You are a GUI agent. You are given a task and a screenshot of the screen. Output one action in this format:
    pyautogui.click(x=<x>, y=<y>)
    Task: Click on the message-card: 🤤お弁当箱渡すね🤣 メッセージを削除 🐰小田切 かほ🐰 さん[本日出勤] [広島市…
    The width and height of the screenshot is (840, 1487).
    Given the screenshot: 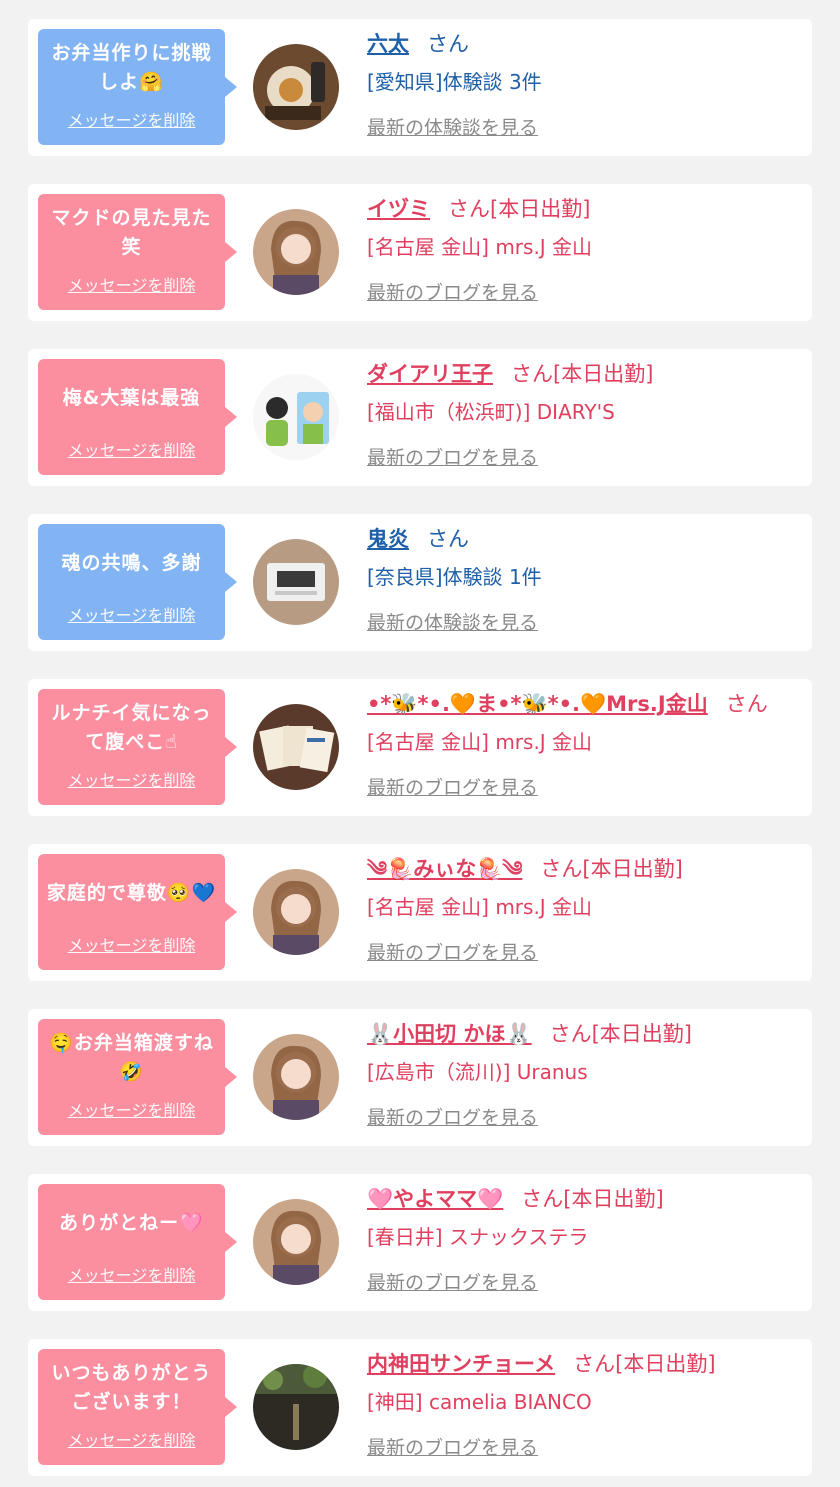 What is the action you would take?
    pyautogui.click(x=420, y=1077)
    